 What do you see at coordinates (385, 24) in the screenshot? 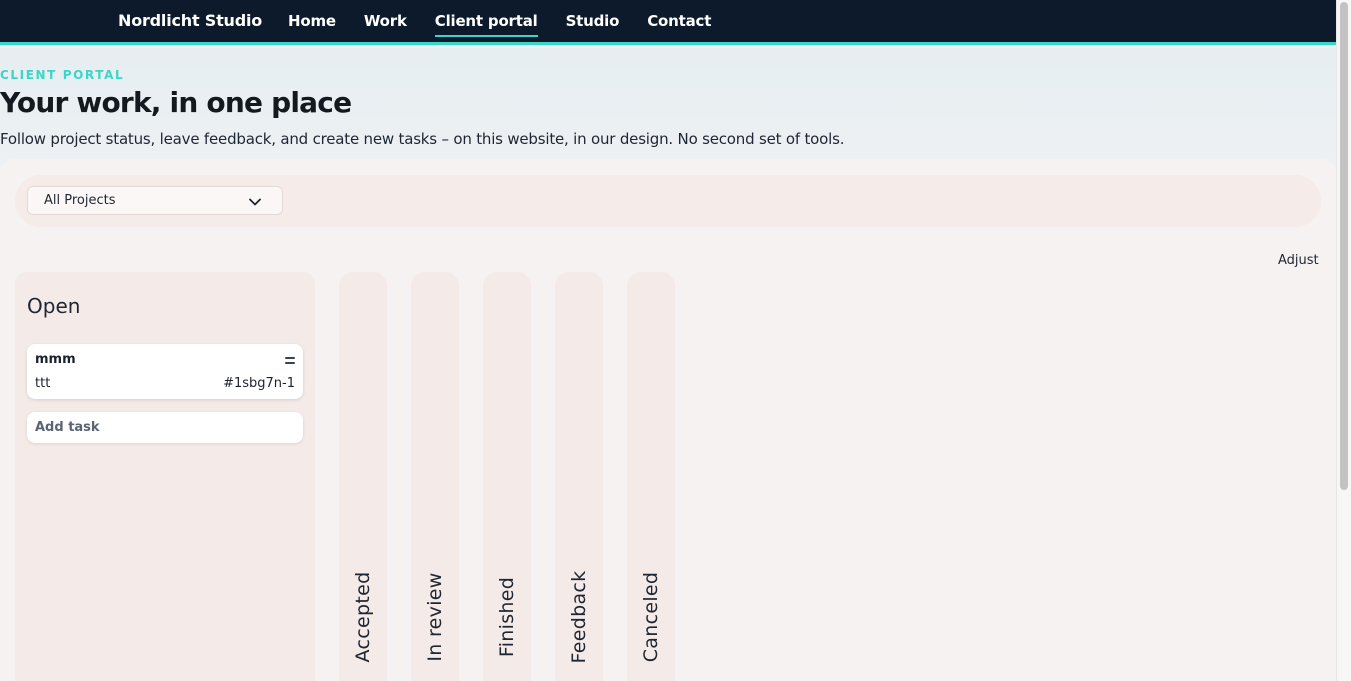
I see `nav-work: Work` at bounding box center [385, 24].